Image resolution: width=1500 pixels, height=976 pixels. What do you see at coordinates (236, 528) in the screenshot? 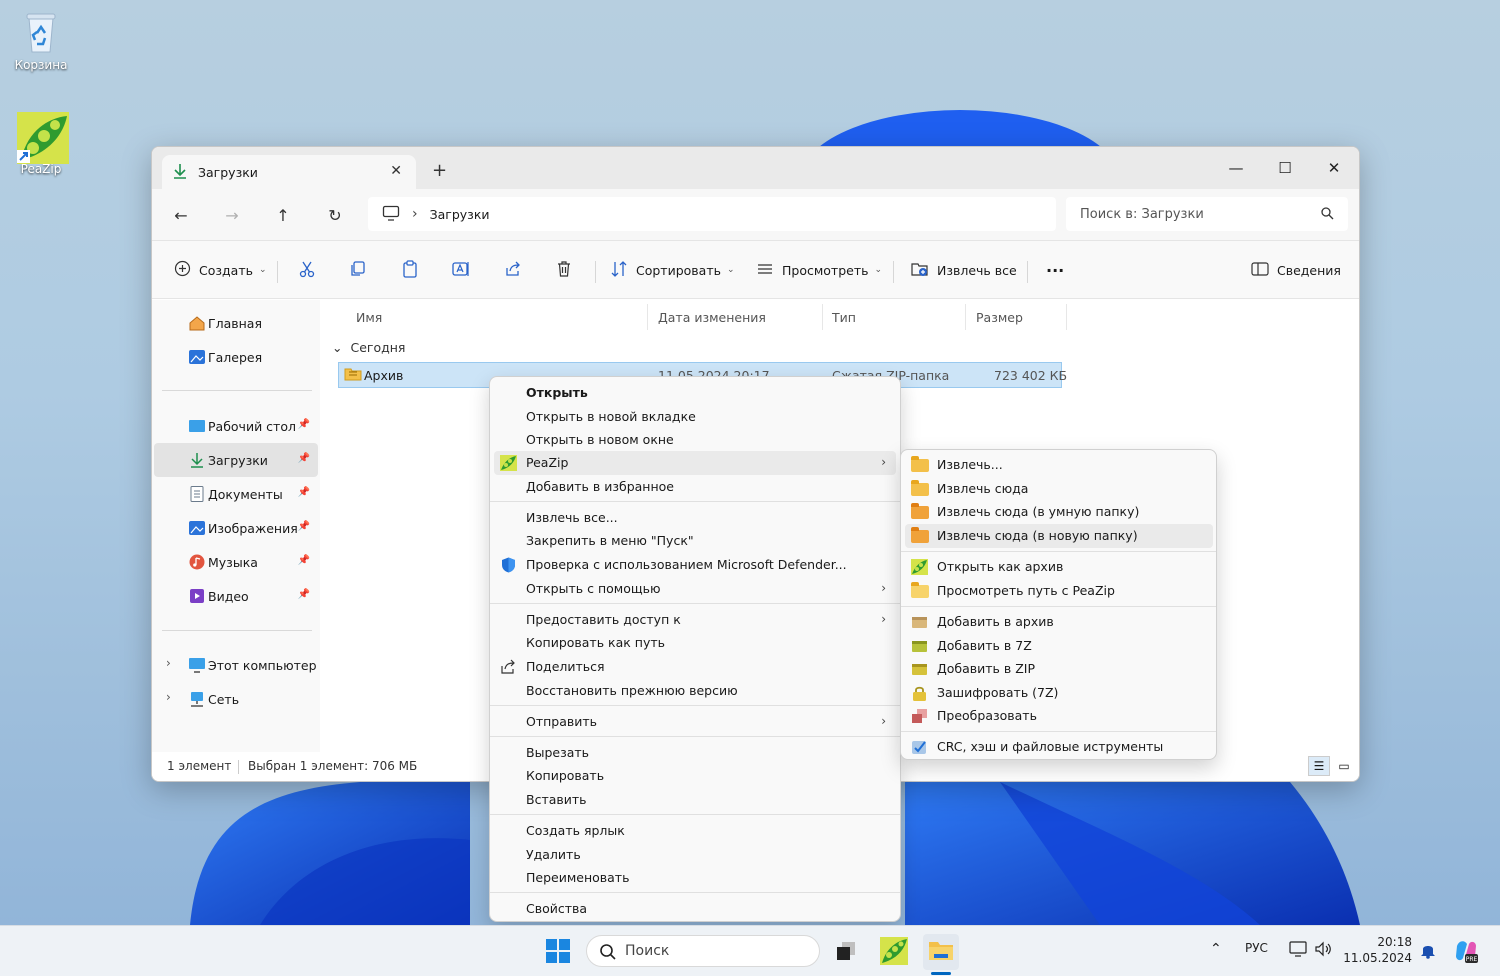
I see `nav-item-images: Изображения 📌` at bounding box center [236, 528].